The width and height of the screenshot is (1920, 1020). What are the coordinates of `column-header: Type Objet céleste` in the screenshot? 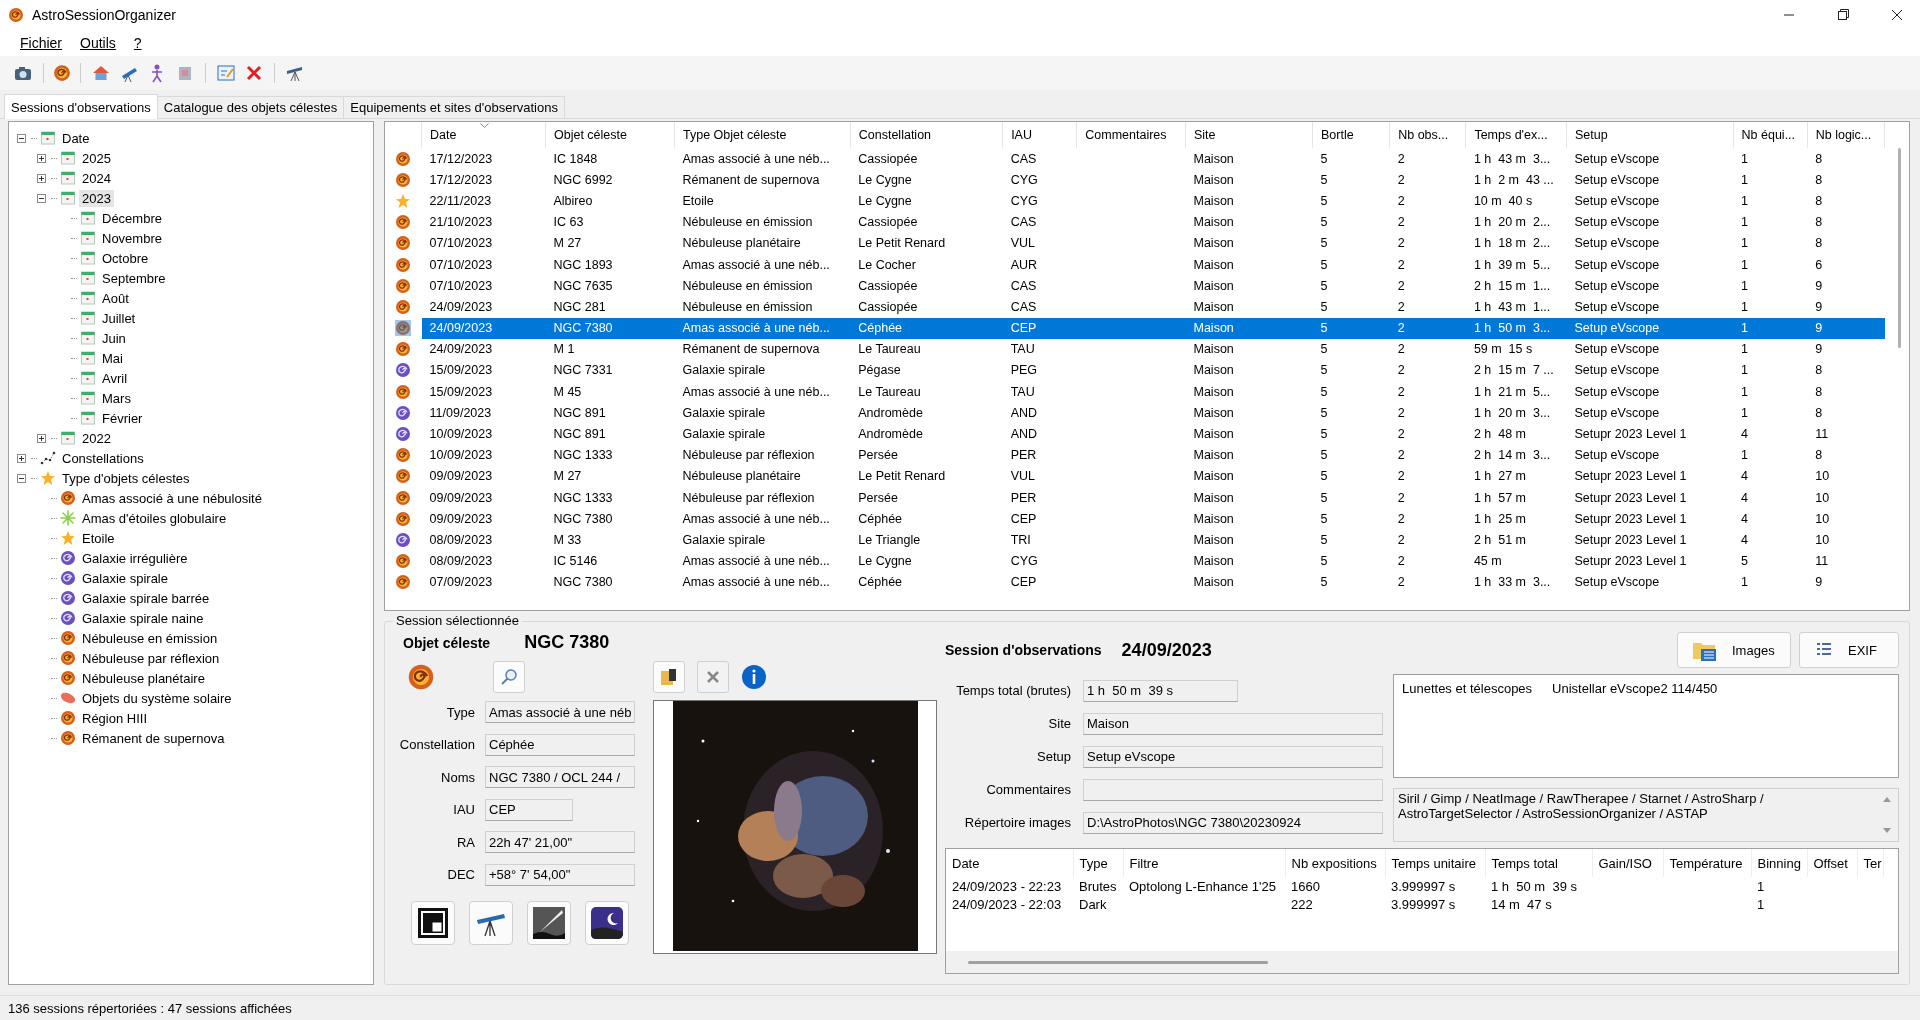 It's located at (762, 135).